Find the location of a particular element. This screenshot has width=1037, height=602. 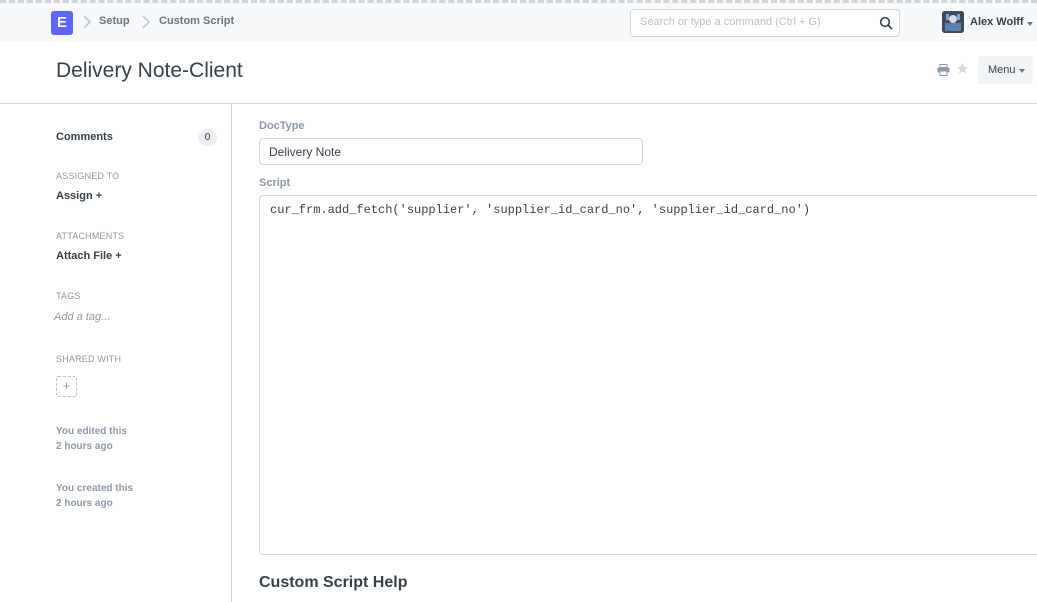

menu-button: Menu is located at coordinates (1005, 70).